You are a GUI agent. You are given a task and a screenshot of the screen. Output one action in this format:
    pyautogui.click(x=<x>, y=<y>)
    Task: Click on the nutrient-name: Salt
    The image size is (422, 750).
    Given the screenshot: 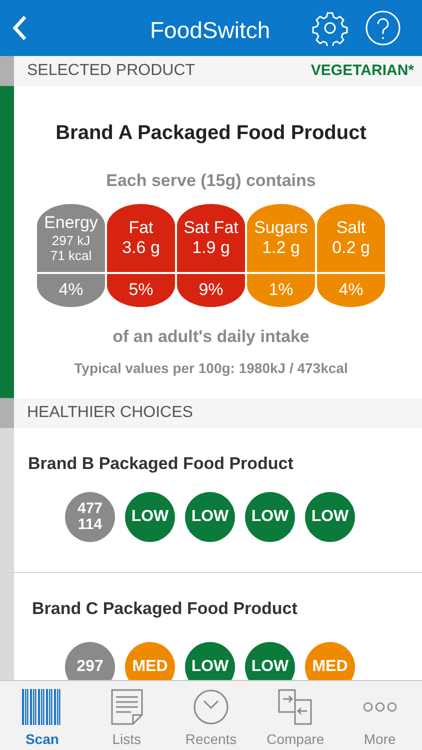 What is the action you would take?
    pyautogui.click(x=351, y=228)
    